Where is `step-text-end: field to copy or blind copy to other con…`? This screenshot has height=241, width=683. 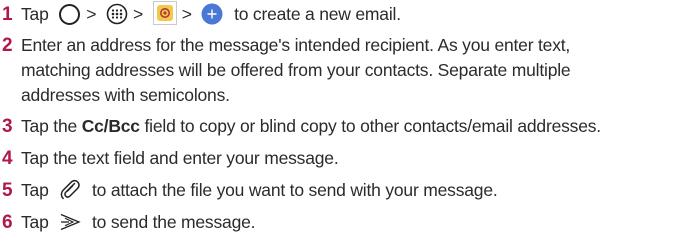 step-text-end: field to copy or blind copy to other con… is located at coordinates (373, 126).